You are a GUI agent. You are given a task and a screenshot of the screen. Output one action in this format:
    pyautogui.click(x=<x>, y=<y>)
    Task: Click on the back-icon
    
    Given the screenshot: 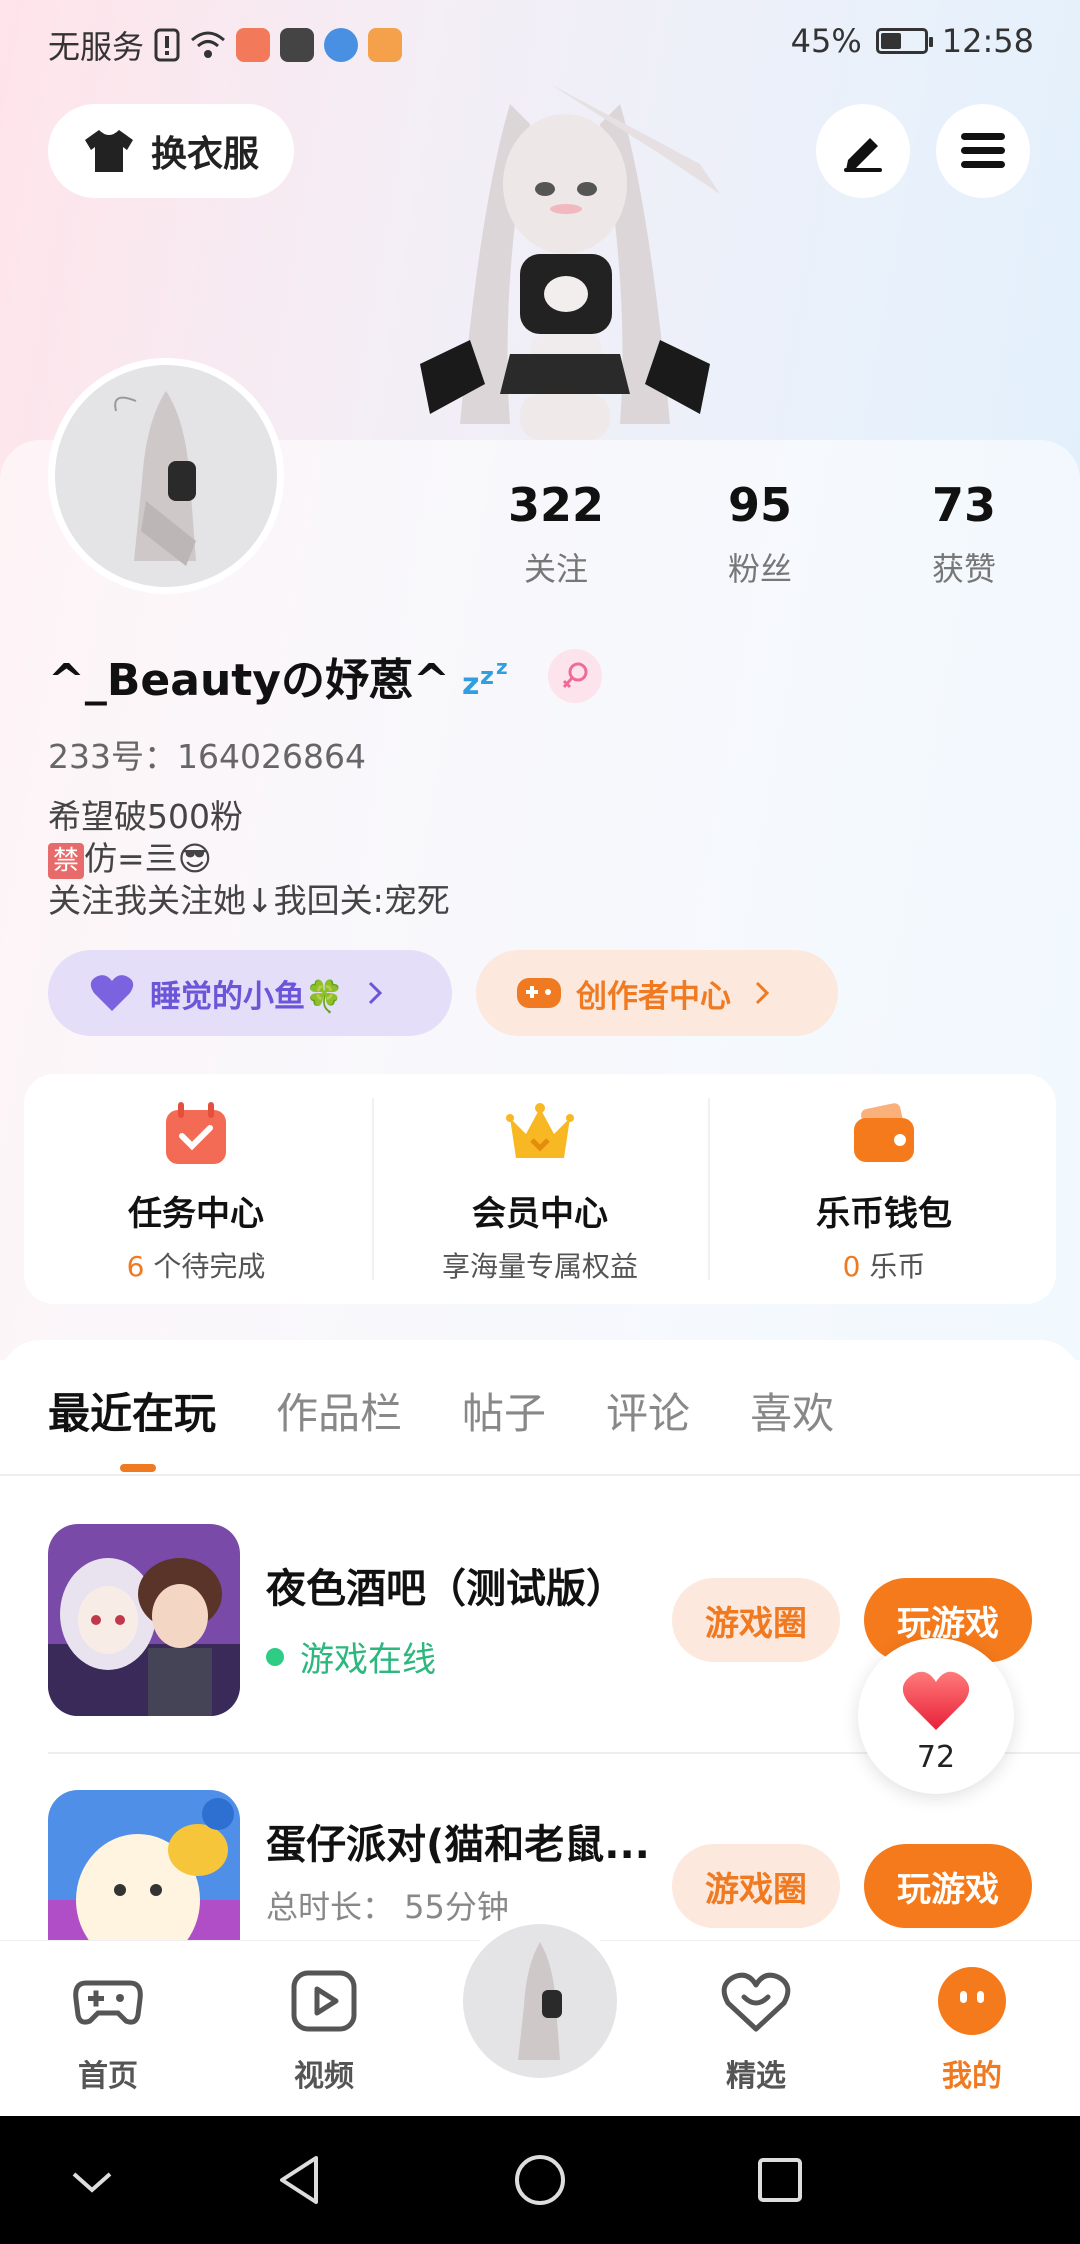 What is the action you would take?
    pyautogui.click(x=300, y=2180)
    